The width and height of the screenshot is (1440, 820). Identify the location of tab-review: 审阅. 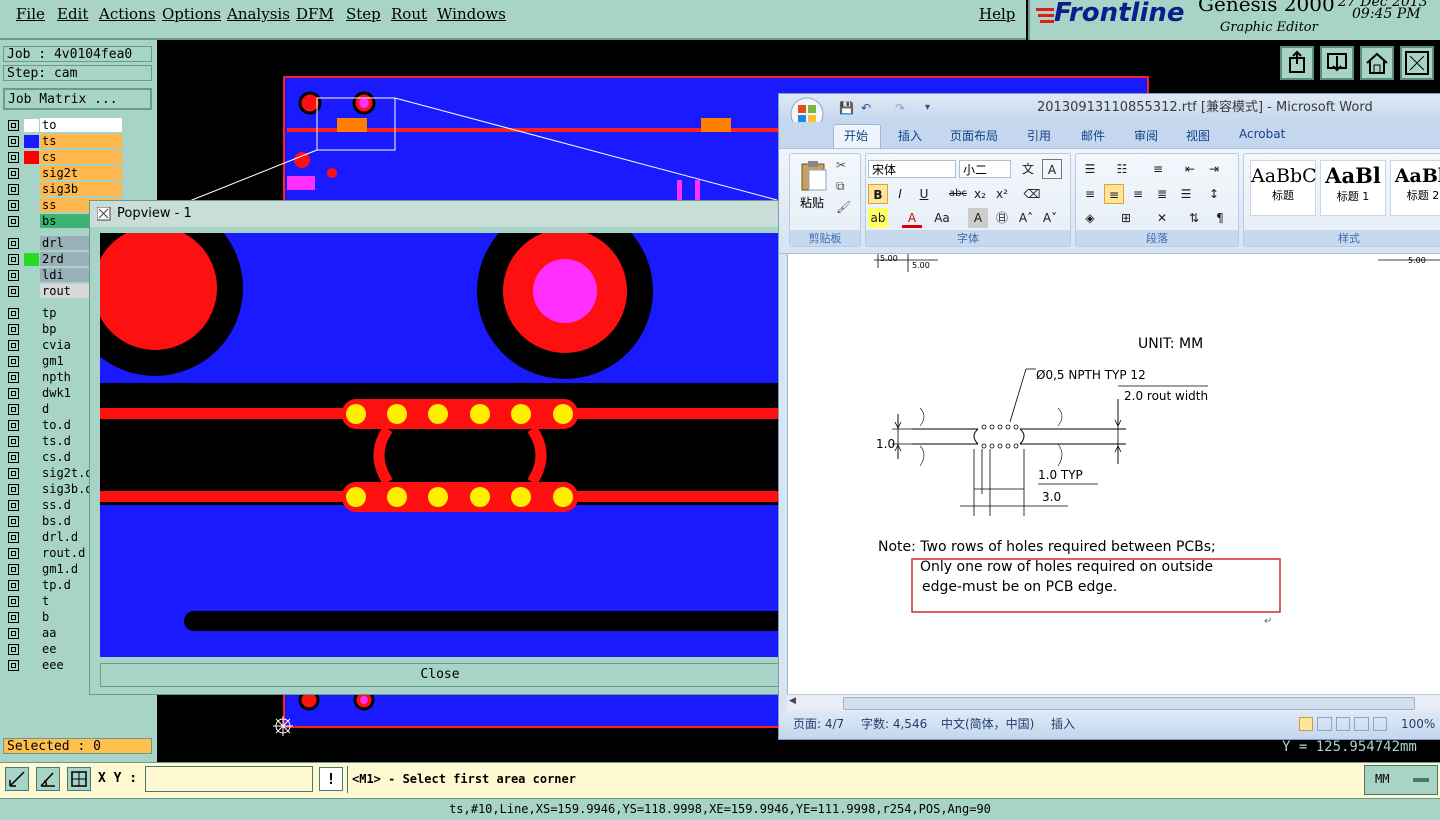
(1146, 135).